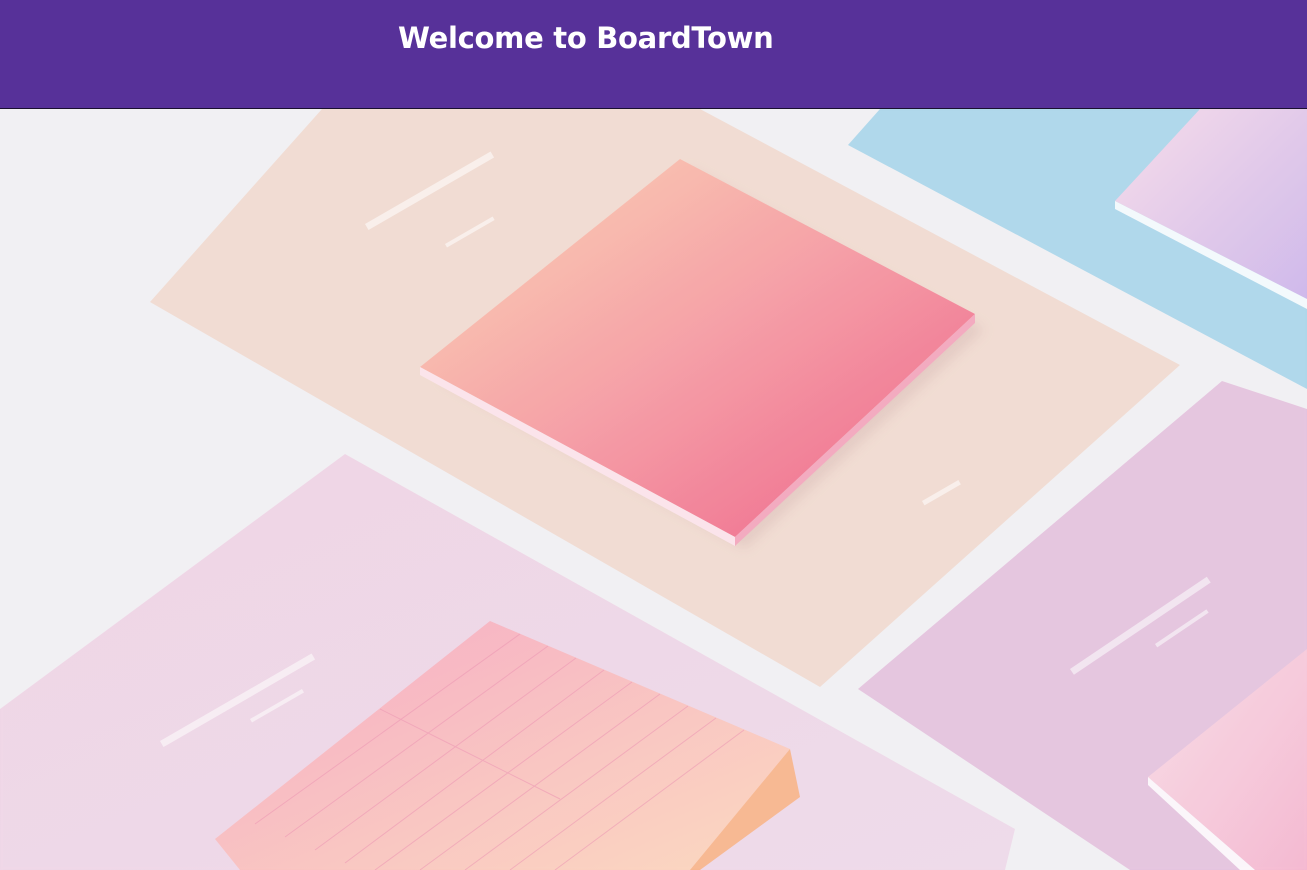 This screenshot has width=1307, height=870. I want to click on site-header: Welcome to BoardTown, so click(653, 54).